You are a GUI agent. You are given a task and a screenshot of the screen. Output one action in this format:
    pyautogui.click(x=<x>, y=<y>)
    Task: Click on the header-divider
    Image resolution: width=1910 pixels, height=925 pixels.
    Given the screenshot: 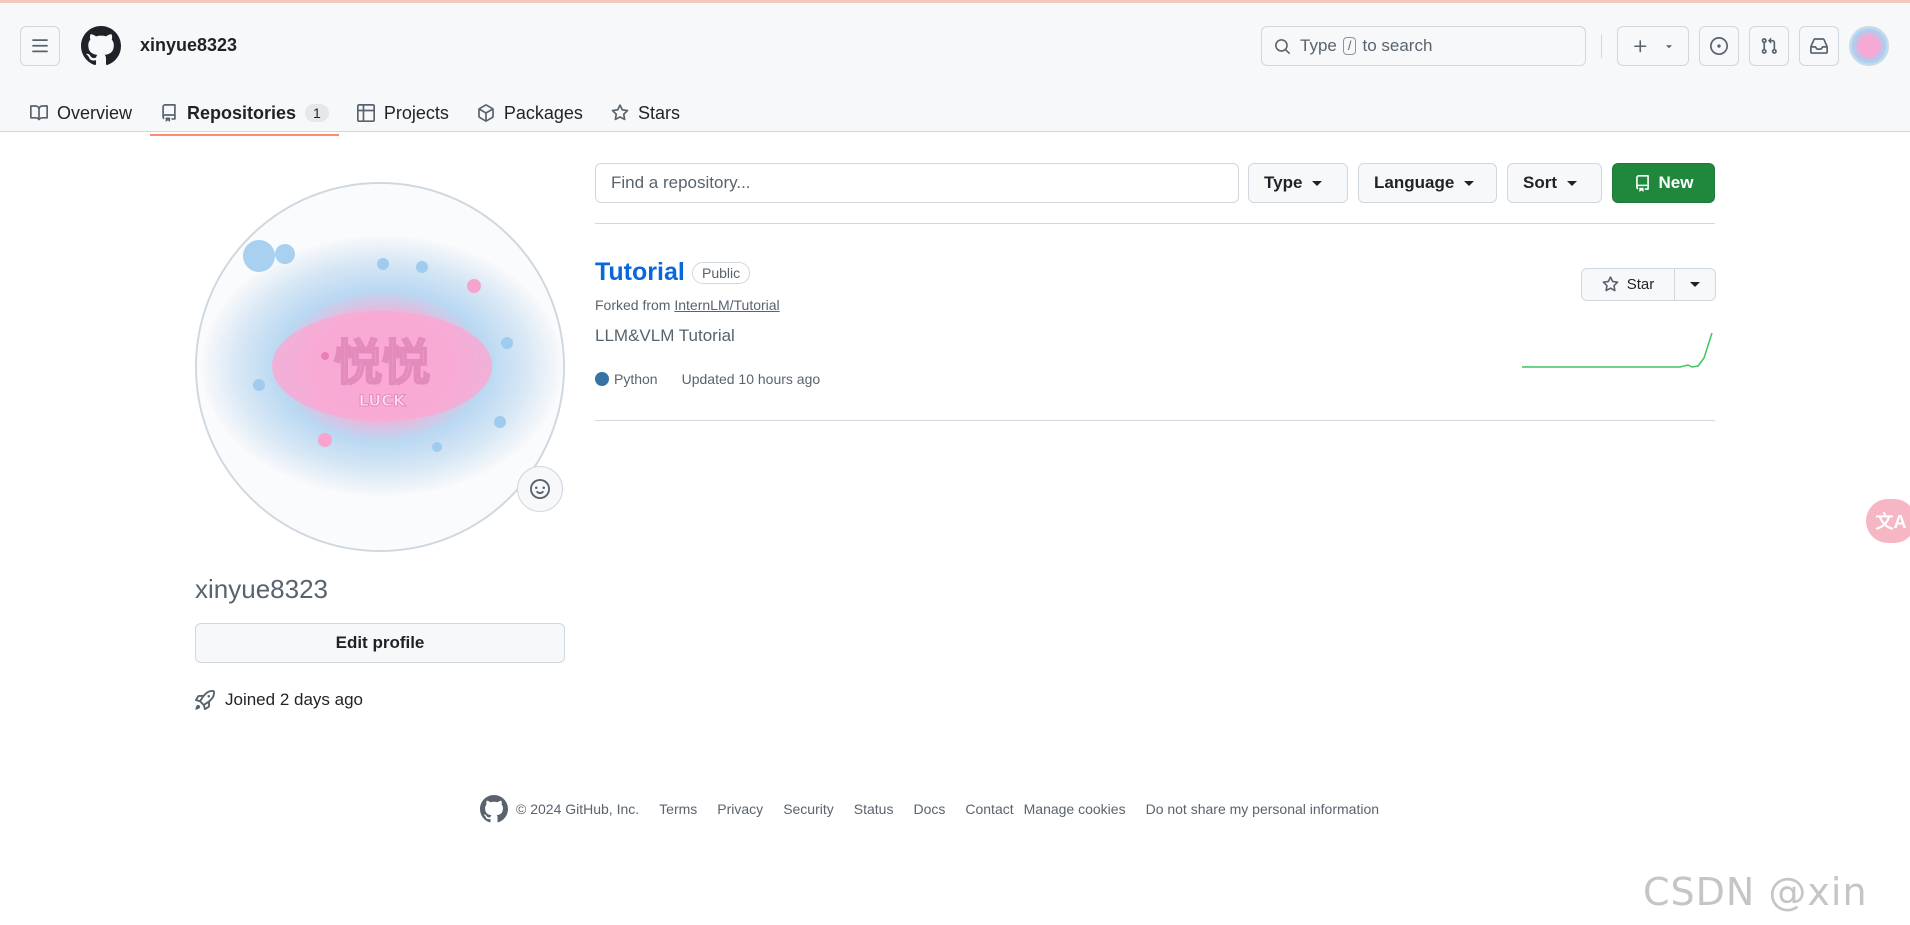 What is the action you would take?
    pyautogui.click(x=1601, y=46)
    